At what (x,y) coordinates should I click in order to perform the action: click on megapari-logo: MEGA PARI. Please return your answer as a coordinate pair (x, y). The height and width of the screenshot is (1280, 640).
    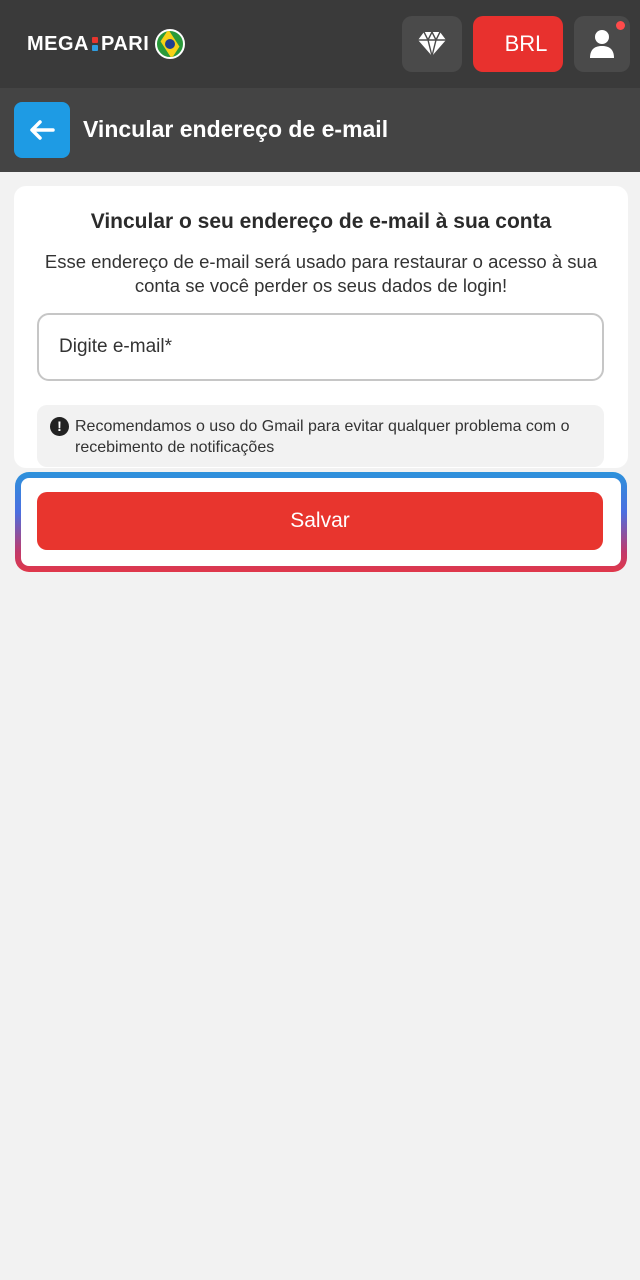
    Looking at the image, I should click on (106, 44).